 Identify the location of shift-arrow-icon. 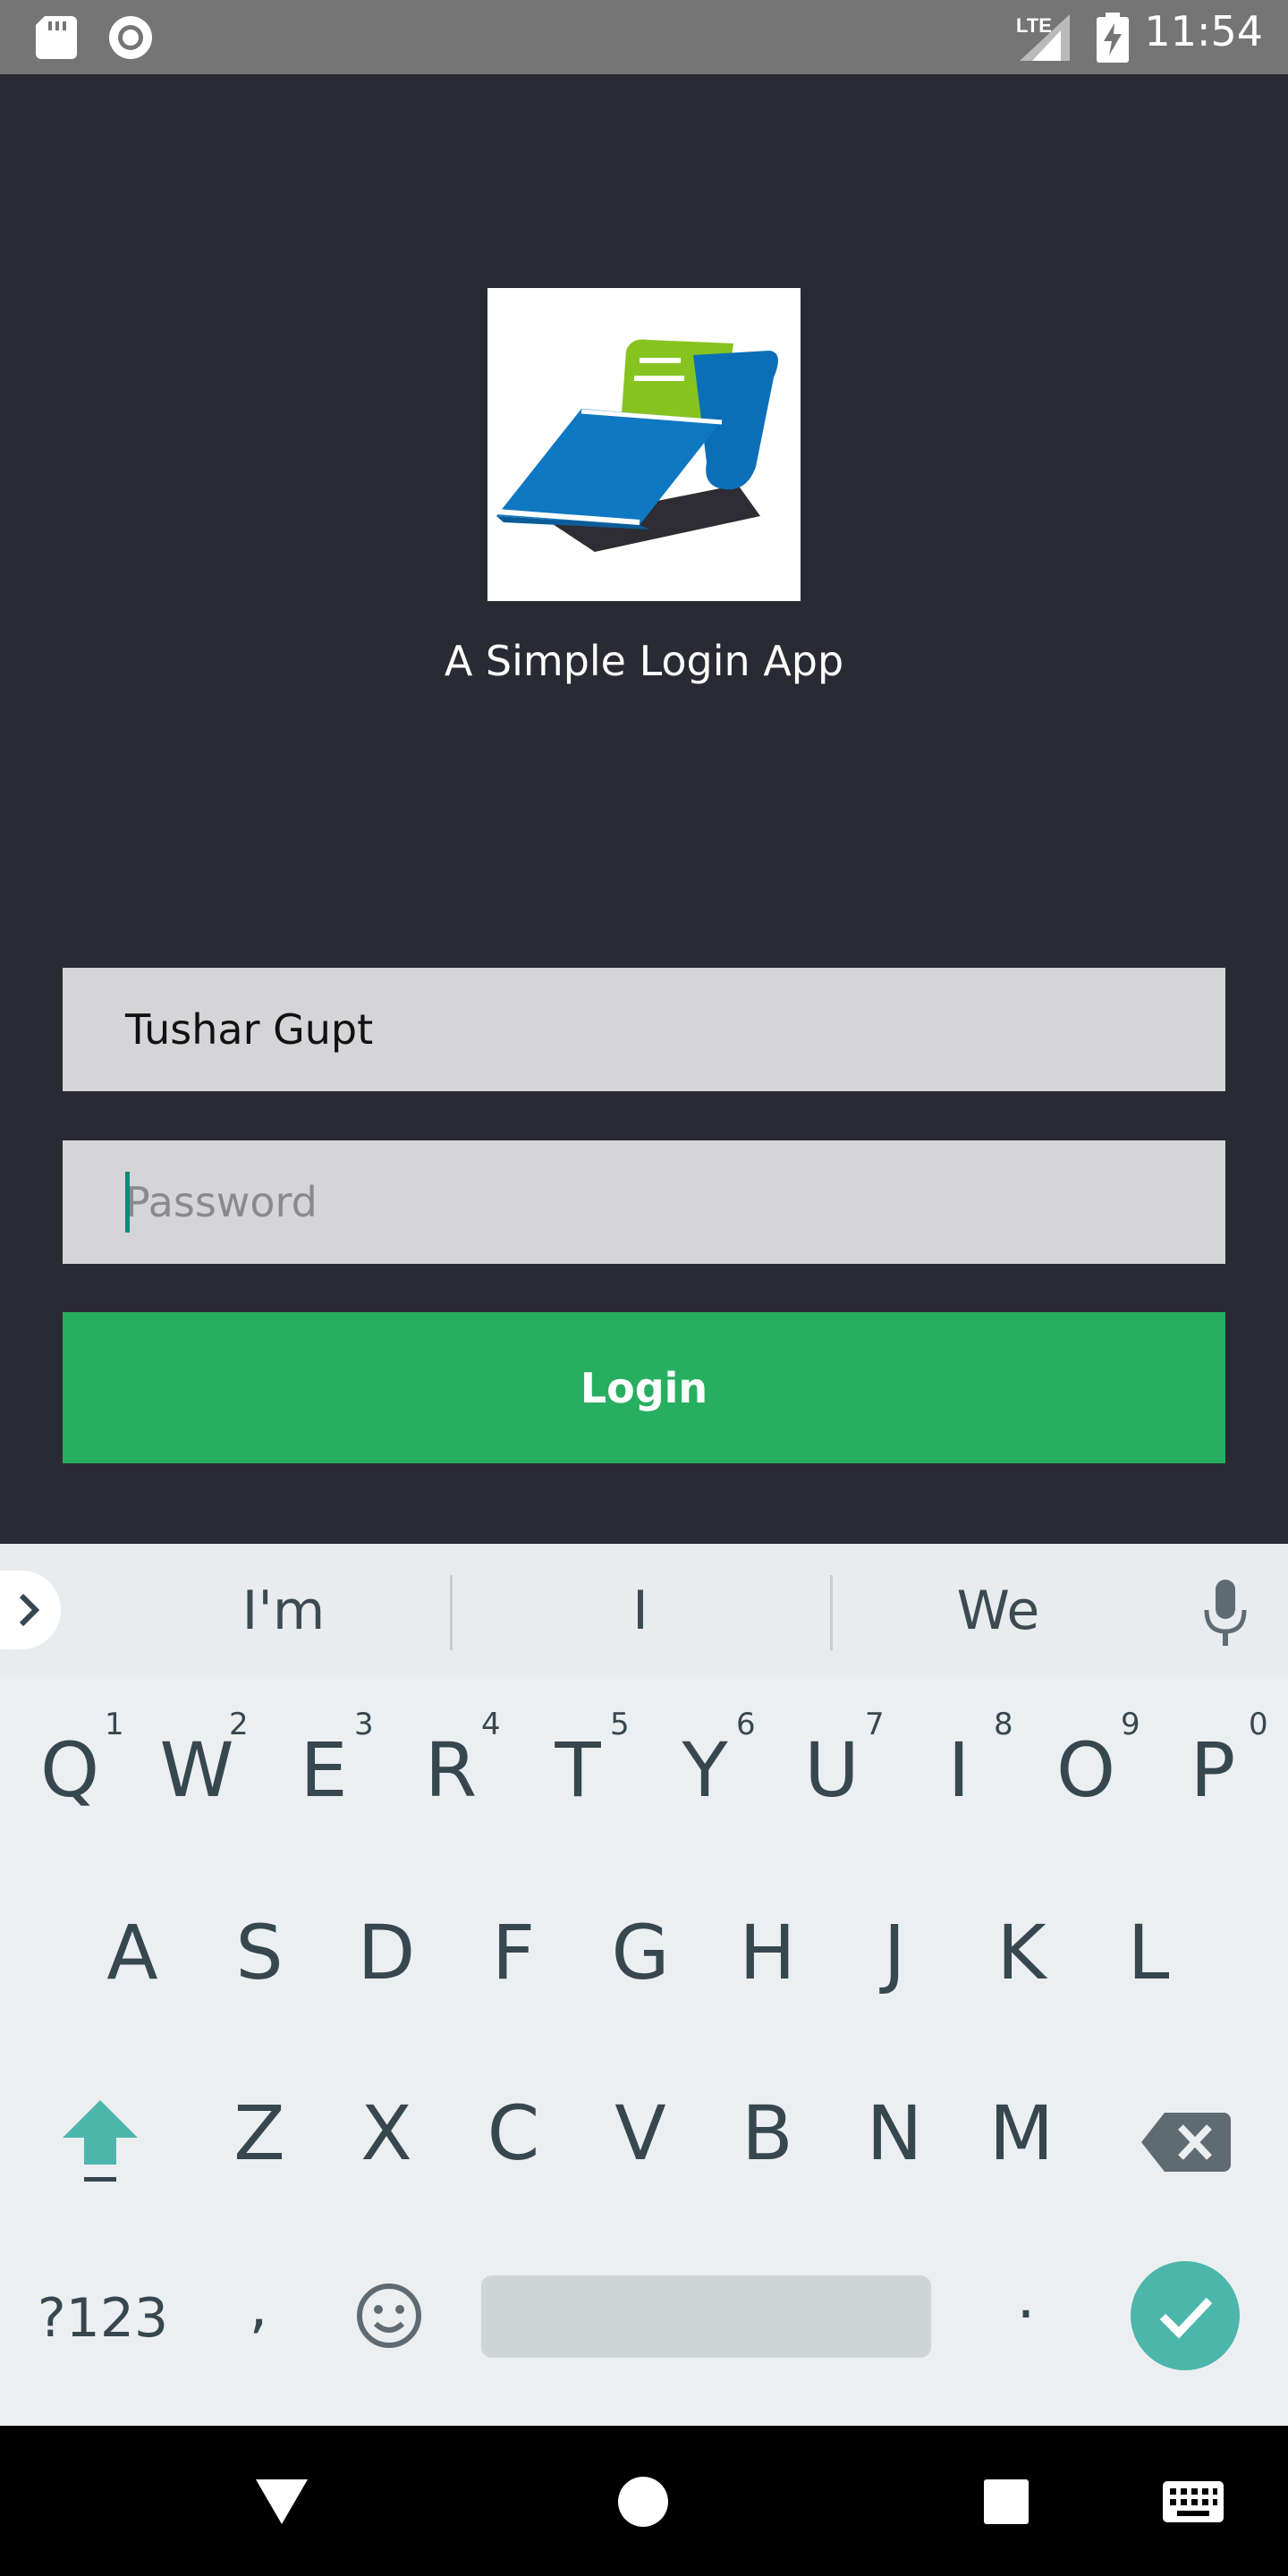
(100, 2141).